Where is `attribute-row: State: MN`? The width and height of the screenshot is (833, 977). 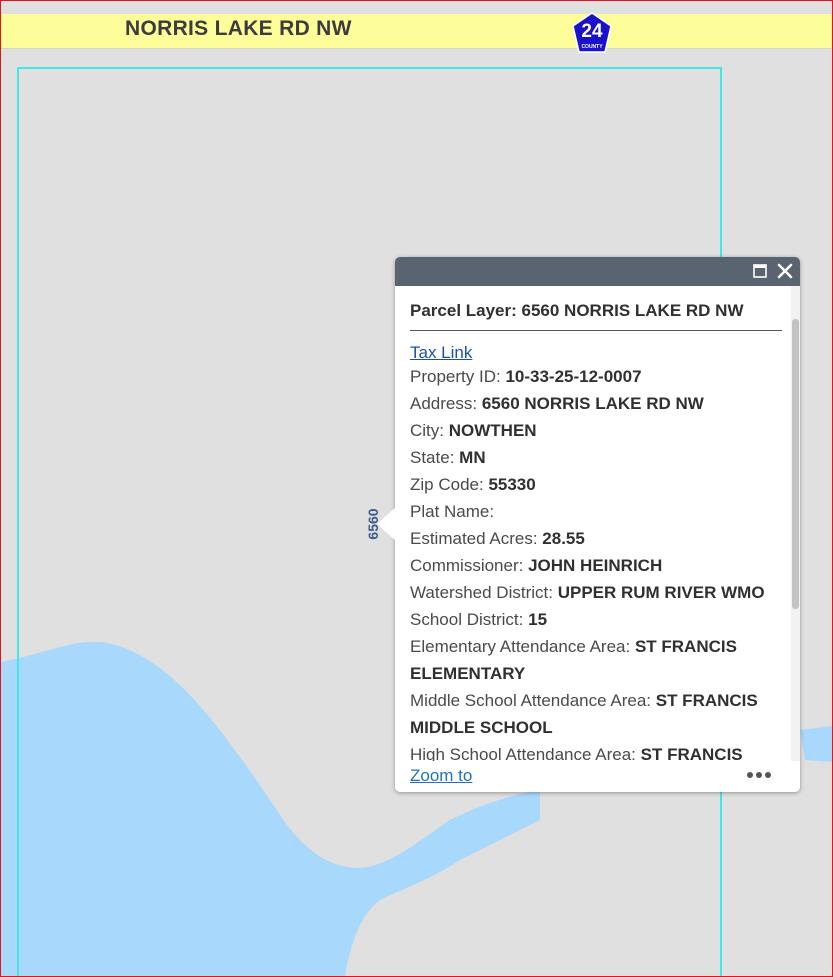 attribute-row: State: MN is located at coordinates (596, 457).